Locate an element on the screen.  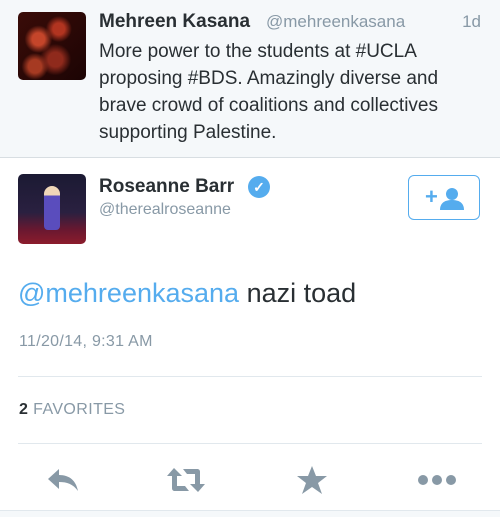
plus-icon: + is located at coordinates (431, 196).